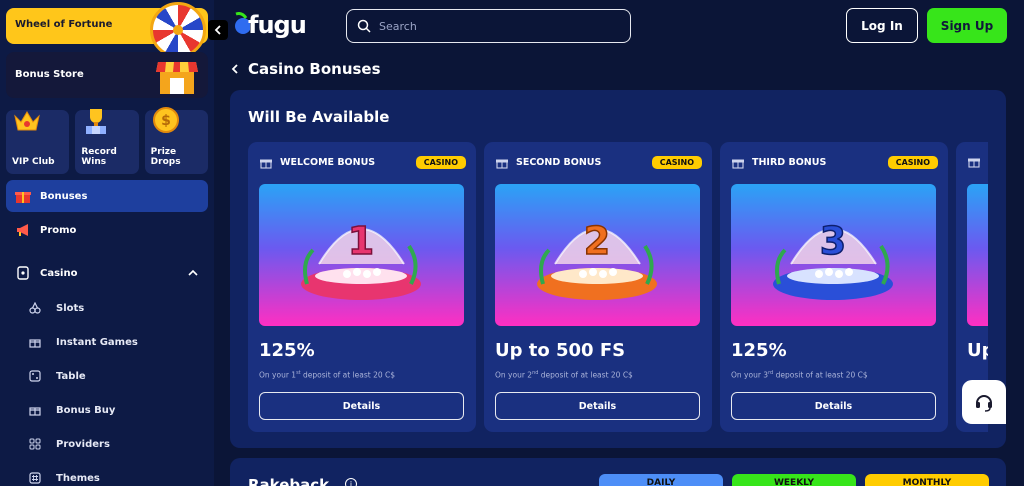  Describe the element at coordinates (177, 78) in the screenshot. I see `store-icon` at that location.